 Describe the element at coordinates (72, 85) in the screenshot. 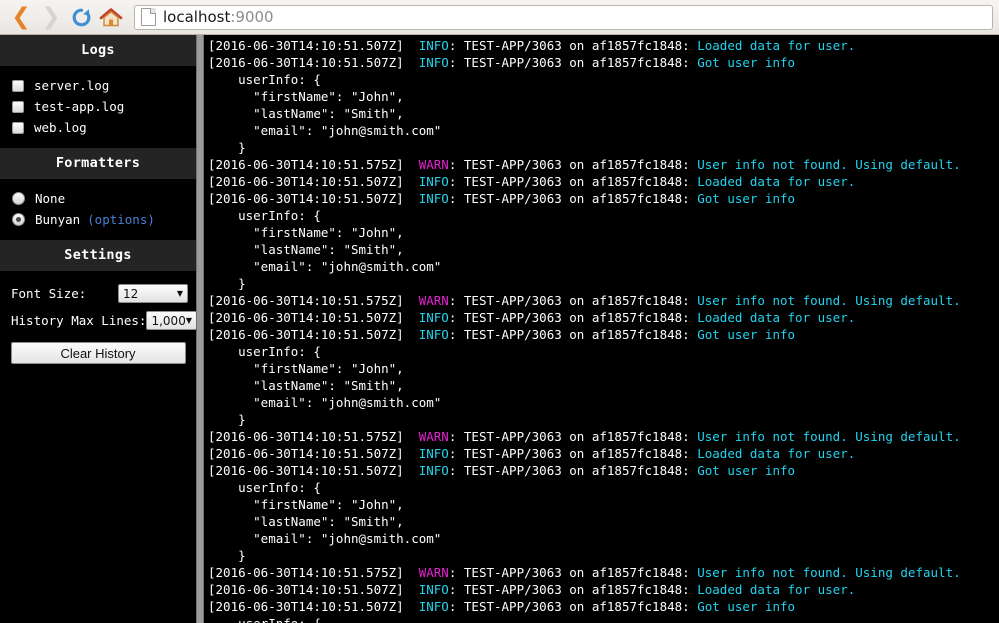

I see `log-file-label: server.log` at that location.